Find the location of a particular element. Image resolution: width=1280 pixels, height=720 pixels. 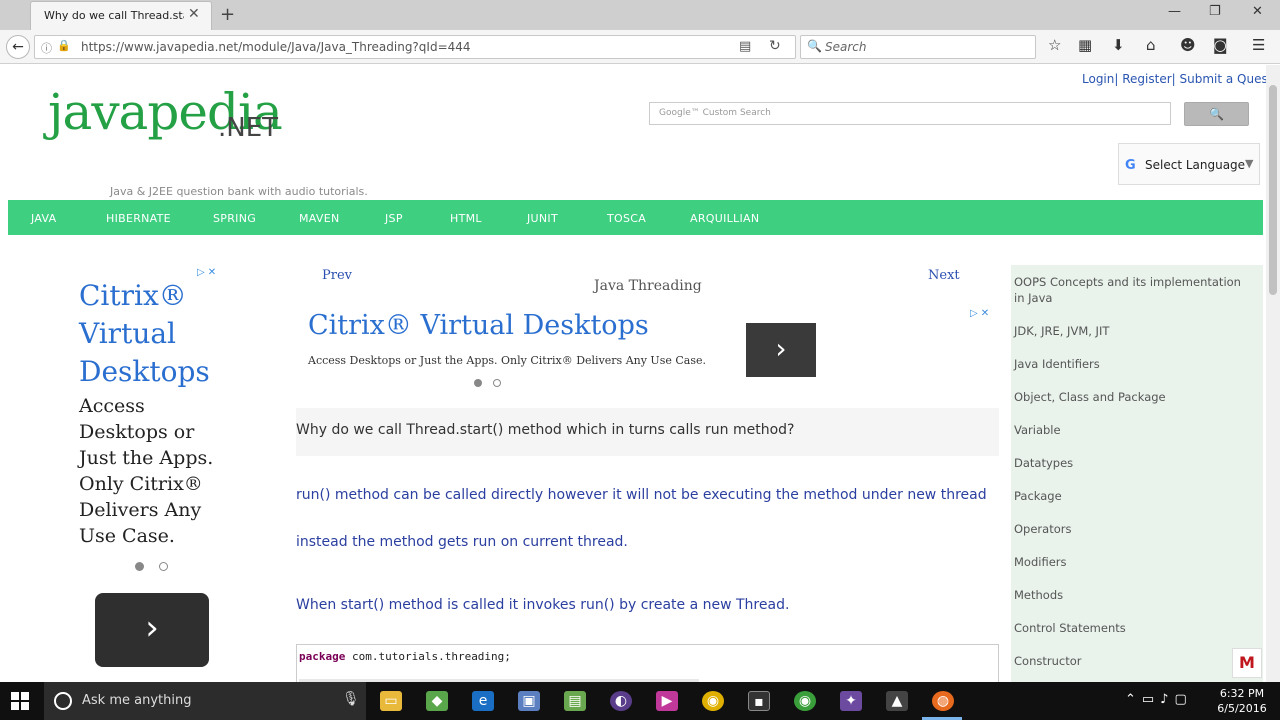

browser-tab: Why do we call Thread.sta... ✕ is located at coordinates (121, 15).